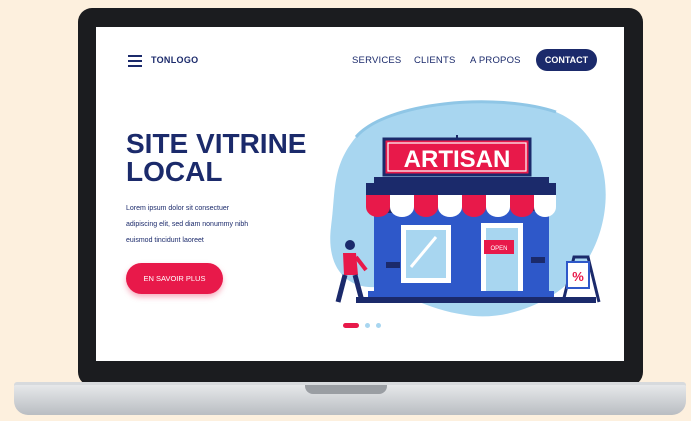 The image size is (691, 421). I want to click on learn-more-button: EN SAVOIR PLUS, so click(174, 278).